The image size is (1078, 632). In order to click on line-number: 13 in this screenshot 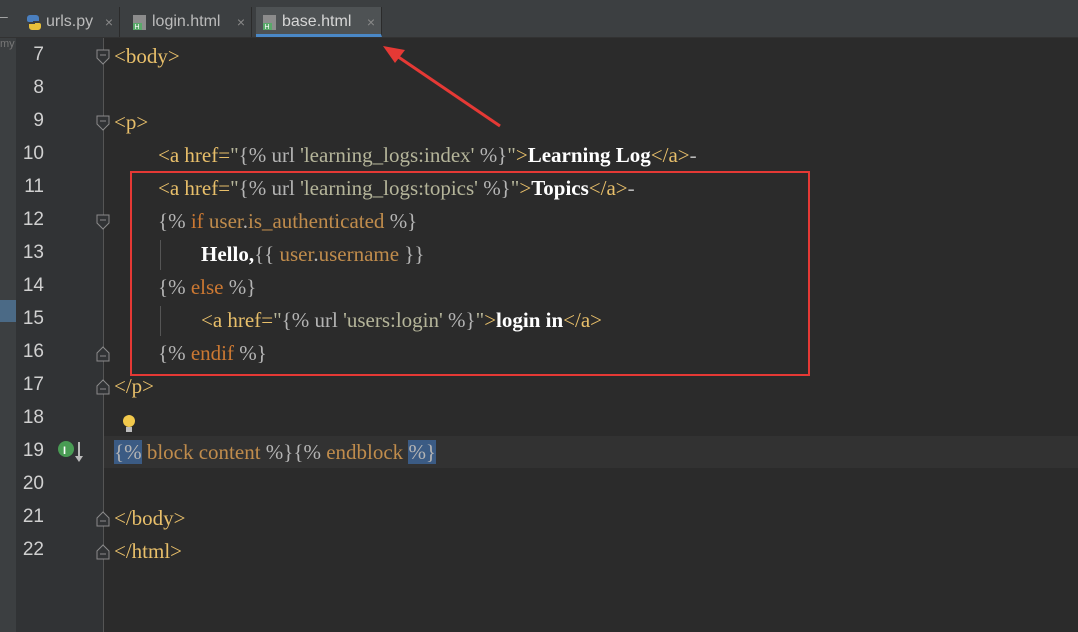, I will do `click(33, 252)`.